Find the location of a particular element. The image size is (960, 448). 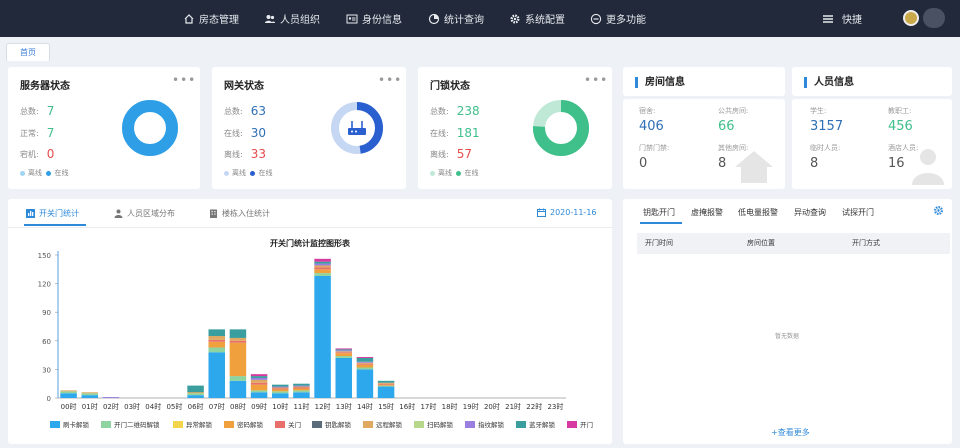

tab-people-area: 人员区域分布 is located at coordinates (144, 213).